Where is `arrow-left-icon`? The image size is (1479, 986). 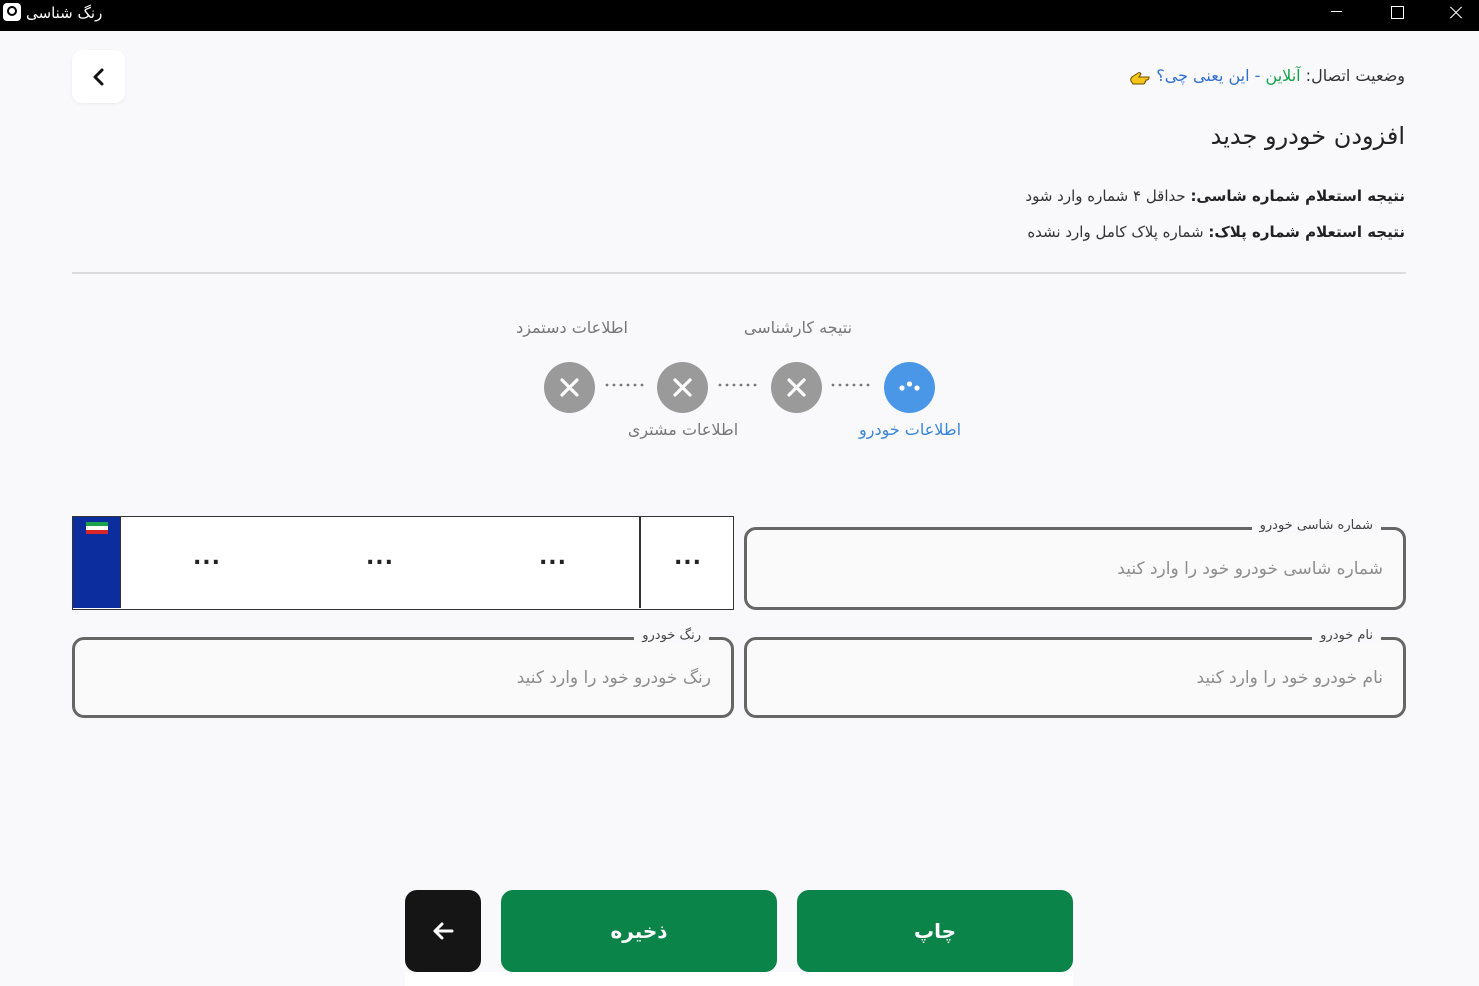
arrow-left-icon is located at coordinates (443, 931).